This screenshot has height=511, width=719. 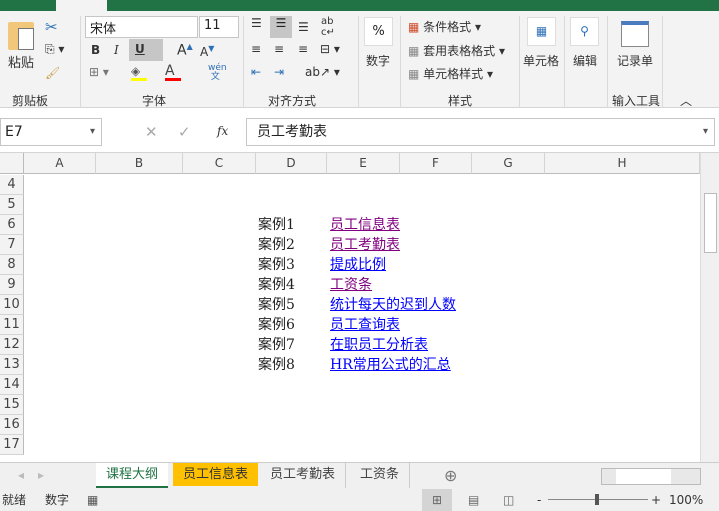 I want to click on zoom-slider, so click(x=598, y=499).